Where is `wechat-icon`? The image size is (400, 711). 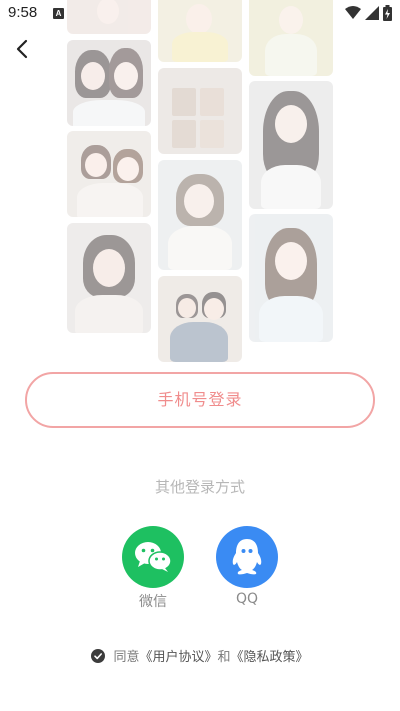 wechat-icon is located at coordinates (153, 557).